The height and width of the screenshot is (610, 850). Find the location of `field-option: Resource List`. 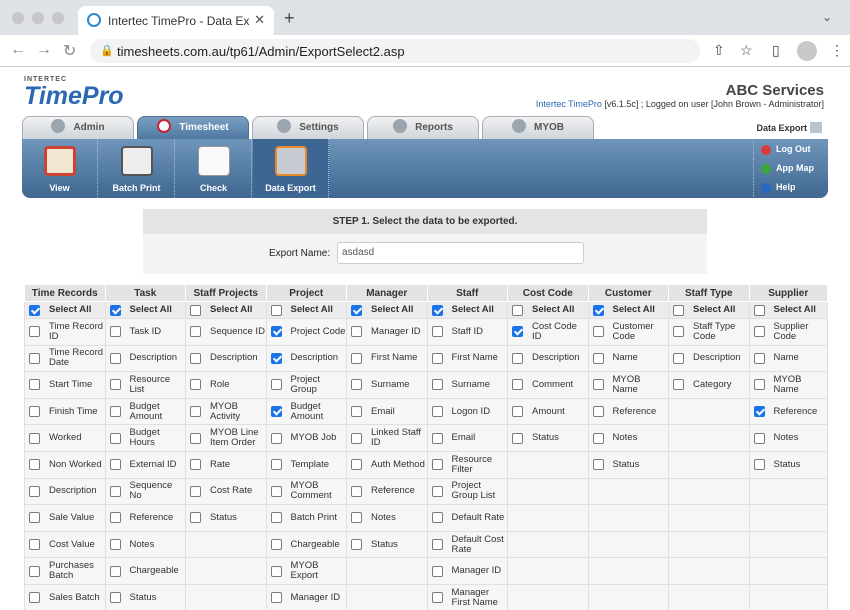

field-option: Resource List is located at coordinates (145, 385).